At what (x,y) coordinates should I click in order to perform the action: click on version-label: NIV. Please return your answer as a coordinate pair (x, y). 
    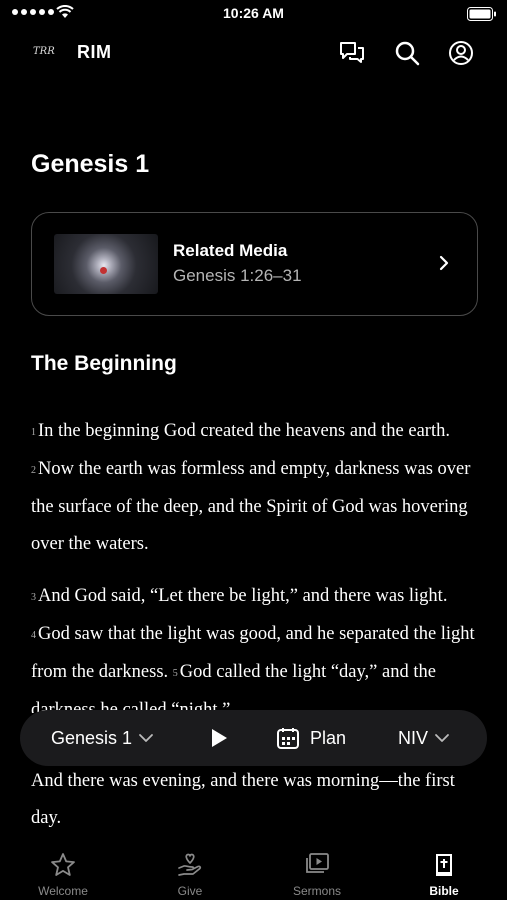
    Looking at the image, I should click on (413, 737).